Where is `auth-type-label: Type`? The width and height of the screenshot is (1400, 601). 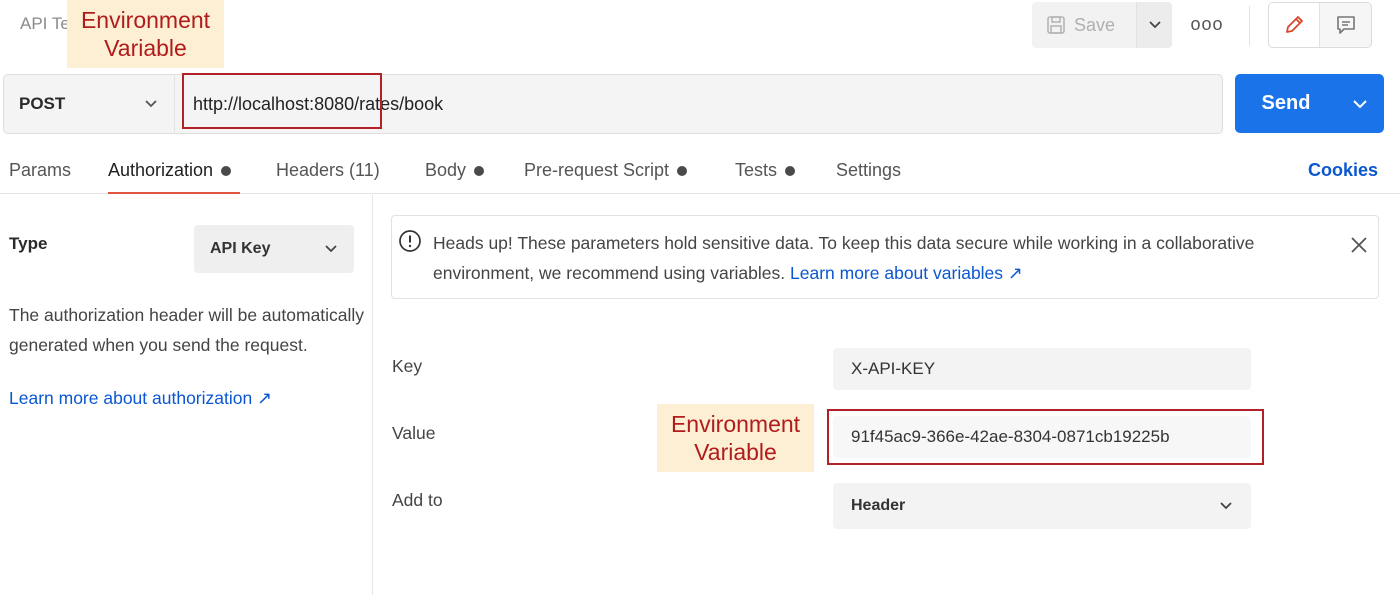 auth-type-label: Type is located at coordinates (28, 243).